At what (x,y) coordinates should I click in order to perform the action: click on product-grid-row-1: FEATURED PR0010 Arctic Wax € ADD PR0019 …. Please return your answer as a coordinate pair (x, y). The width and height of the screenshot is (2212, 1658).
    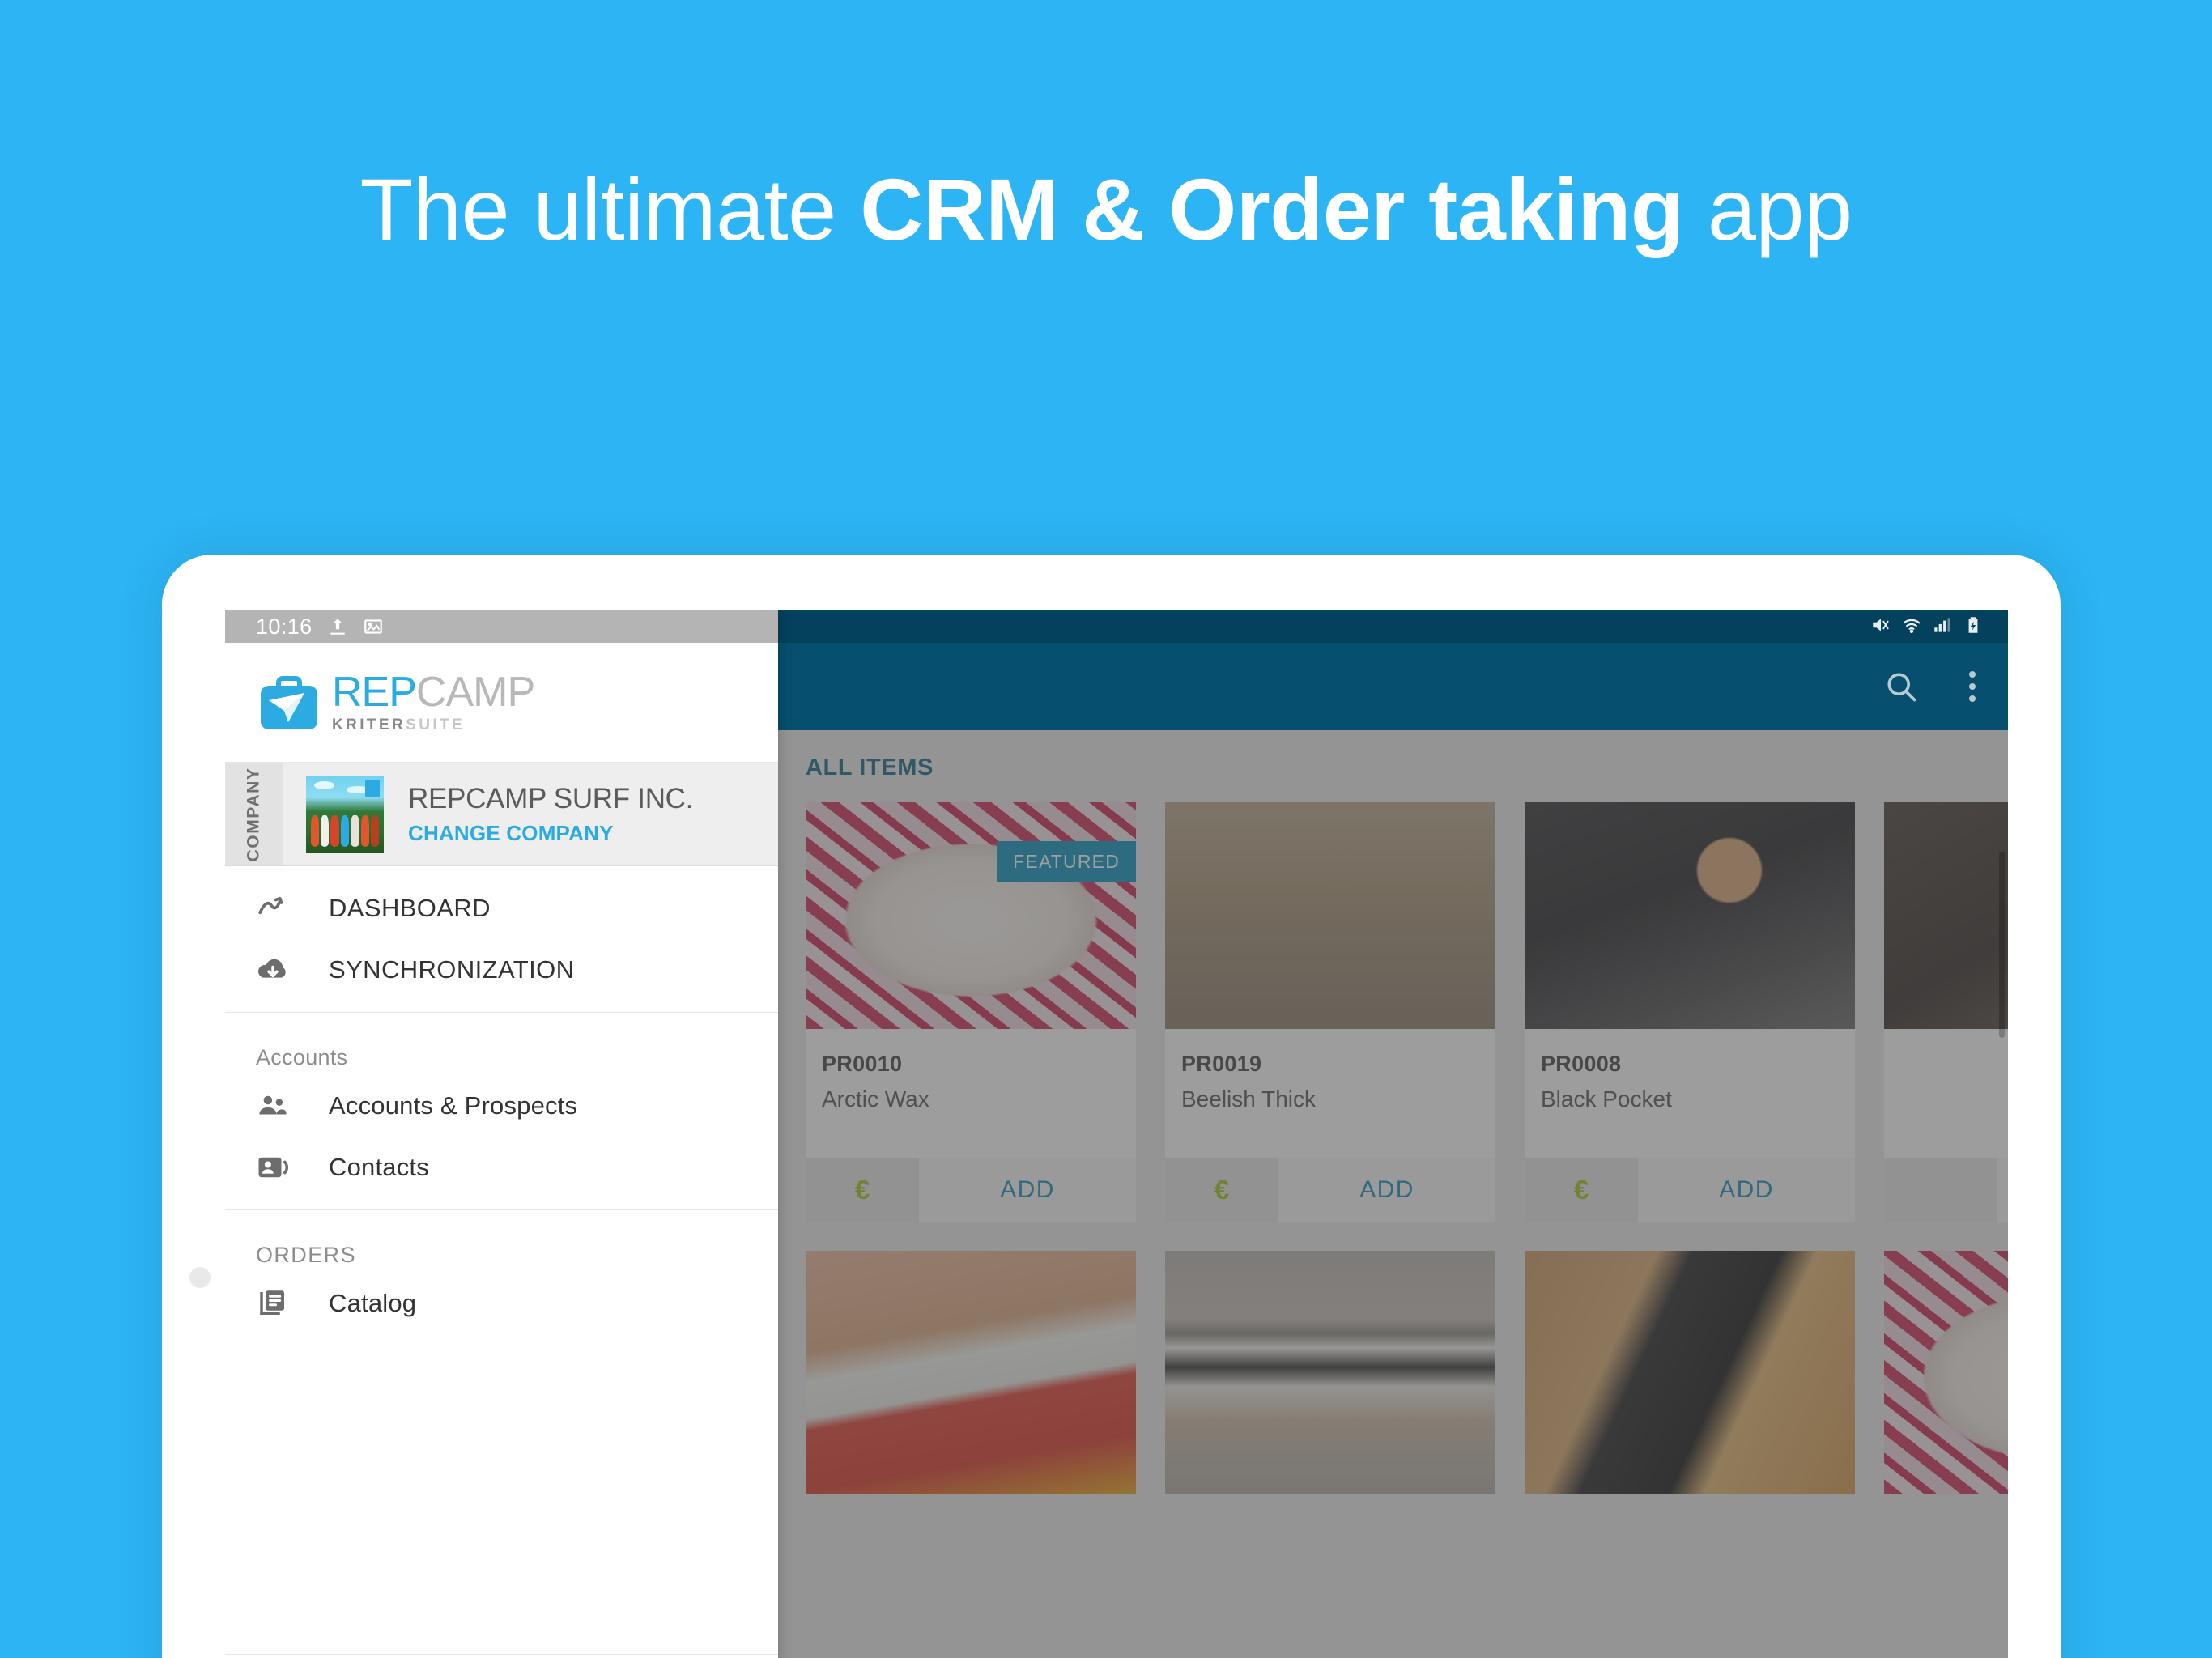
    Looking at the image, I should click on (1393, 1012).